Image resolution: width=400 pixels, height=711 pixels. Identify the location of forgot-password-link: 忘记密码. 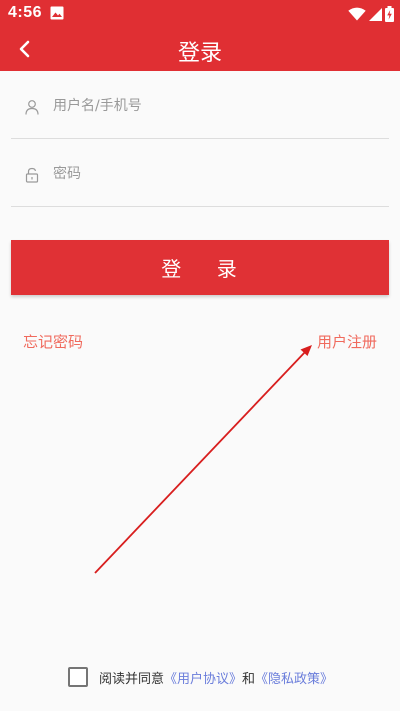
(53, 341).